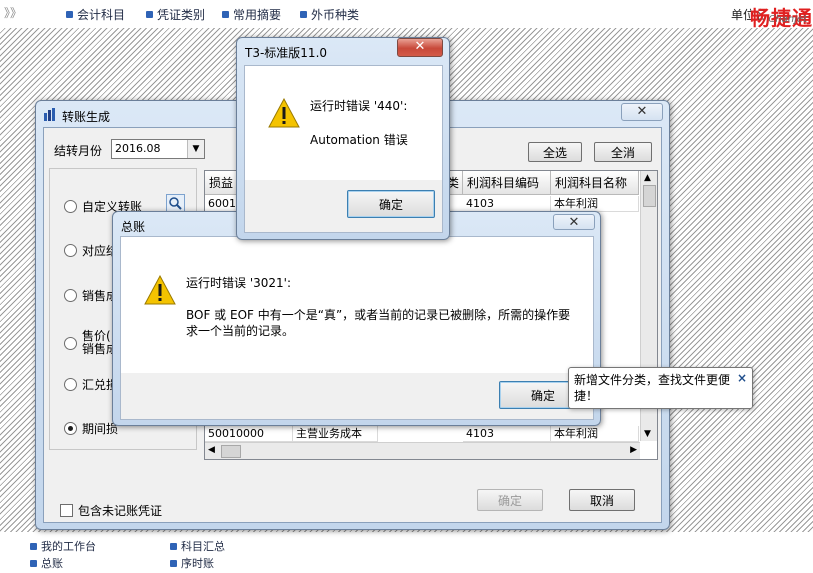 The width and height of the screenshot is (813, 573). Describe the element at coordinates (33, 546) in the screenshot. I see `workbench-icon` at that location.